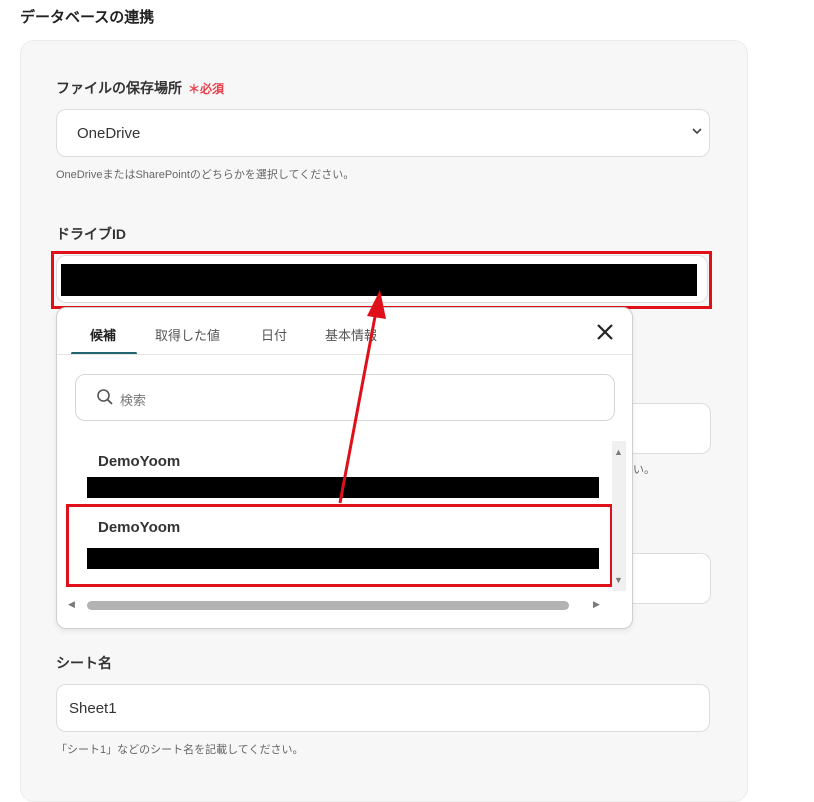 The image size is (814, 802). I want to click on sheet-name-value: Sheet1, so click(93, 708).